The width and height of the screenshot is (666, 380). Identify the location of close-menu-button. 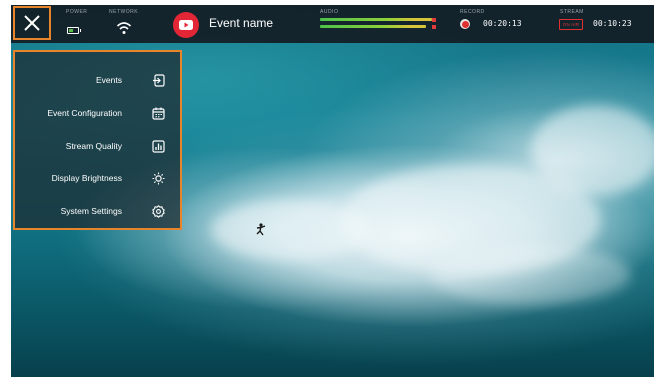
(32, 23).